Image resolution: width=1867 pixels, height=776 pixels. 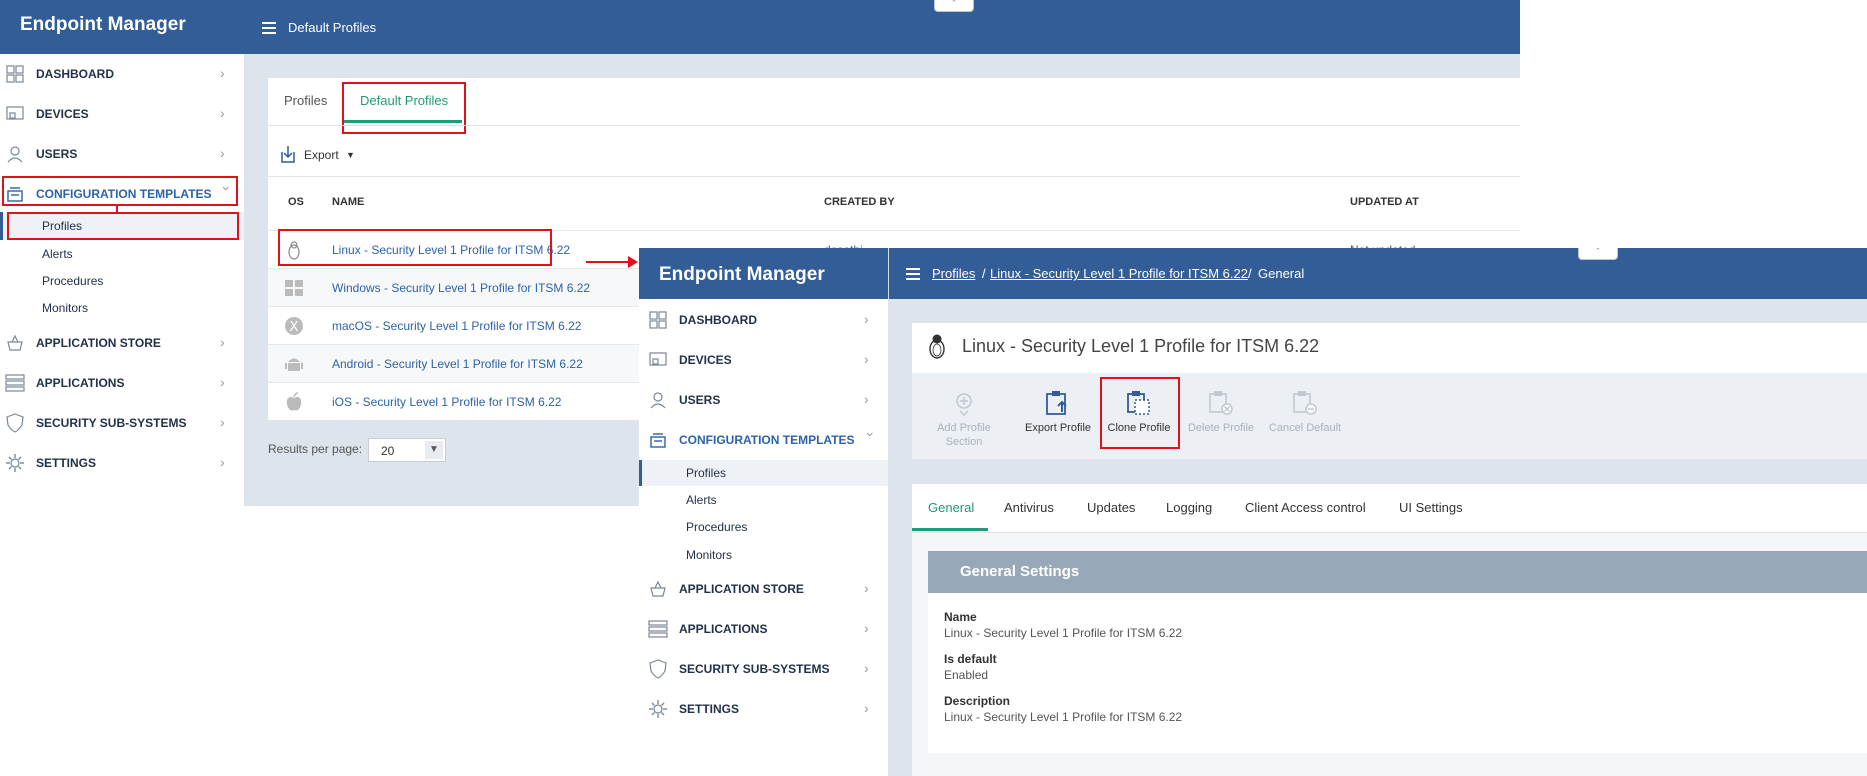 I want to click on apple-icon, so click(x=294, y=402).